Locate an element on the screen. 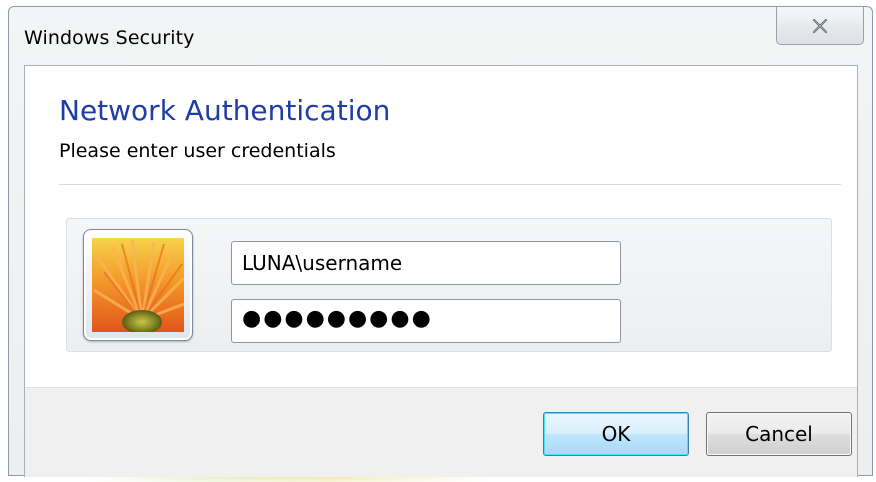 This screenshot has width=876, height=482. flower-user-tile-icon is located at coordinates (138, 285).